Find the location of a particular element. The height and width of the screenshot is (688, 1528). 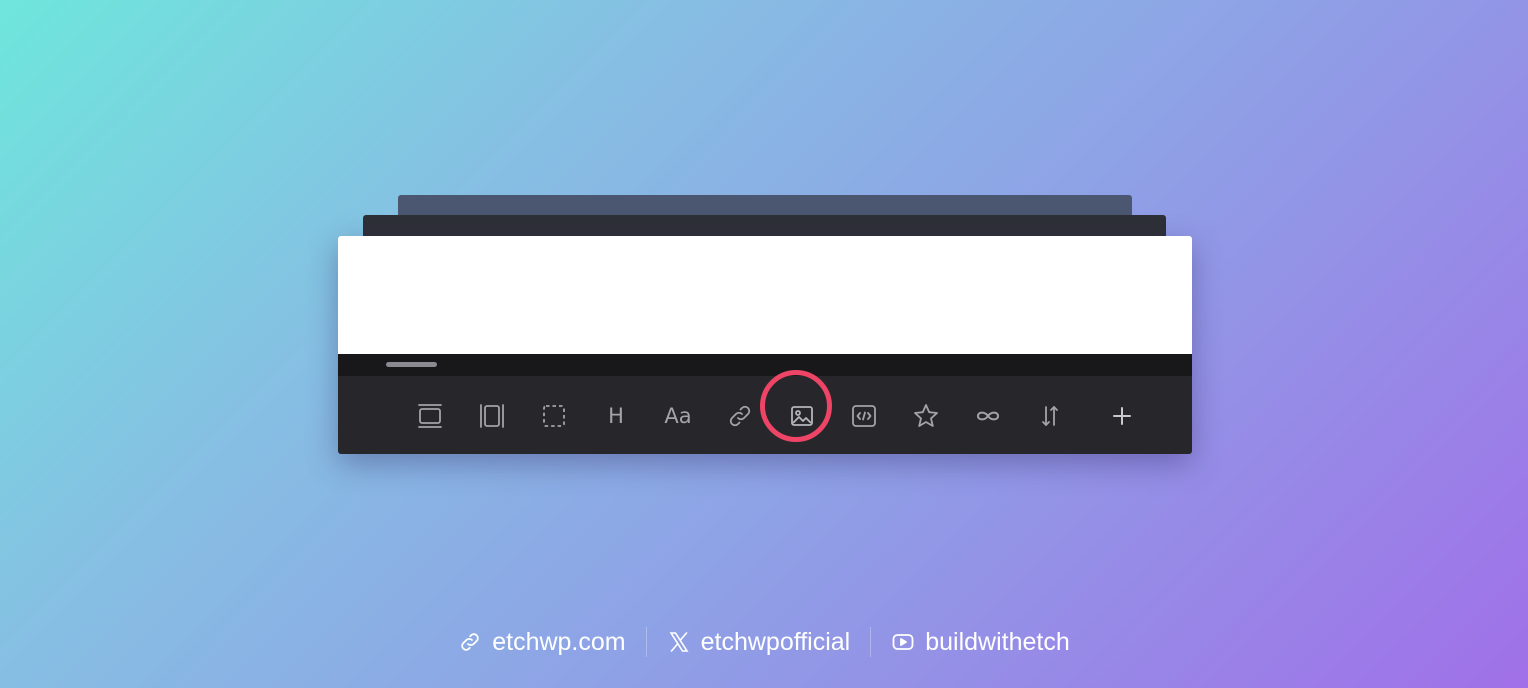

heading-icon: H is located at coordinates (616, 416).